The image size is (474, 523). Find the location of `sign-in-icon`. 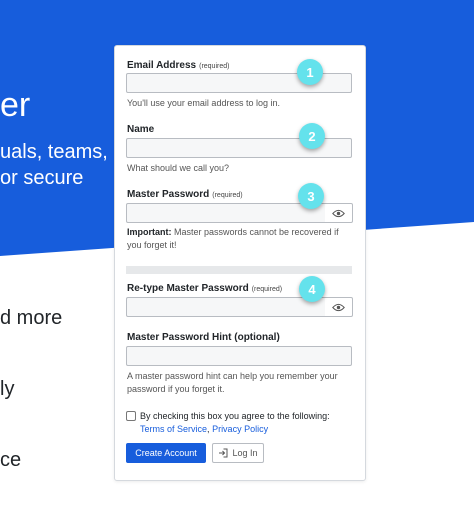

sign-in-icon is located at coordinates (223, 453).